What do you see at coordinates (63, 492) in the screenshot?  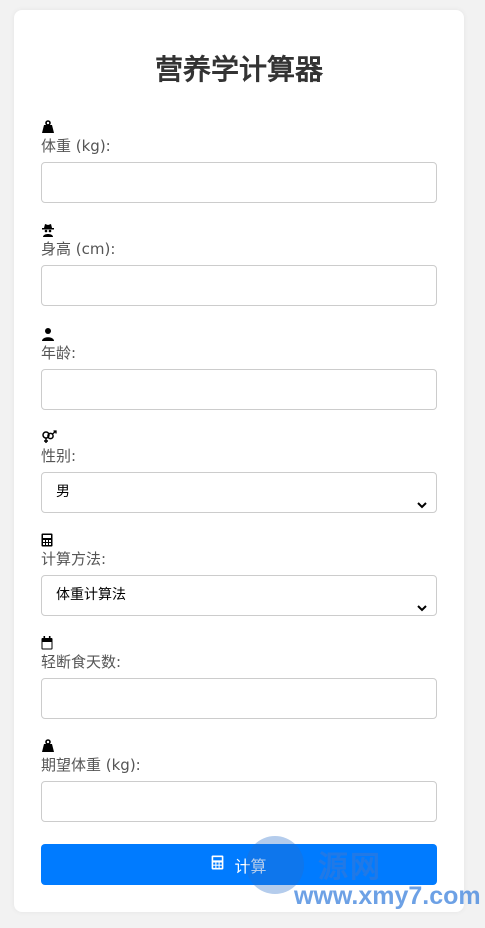 I see `gender-selected-value: 男` at bounding box center [63, 492].